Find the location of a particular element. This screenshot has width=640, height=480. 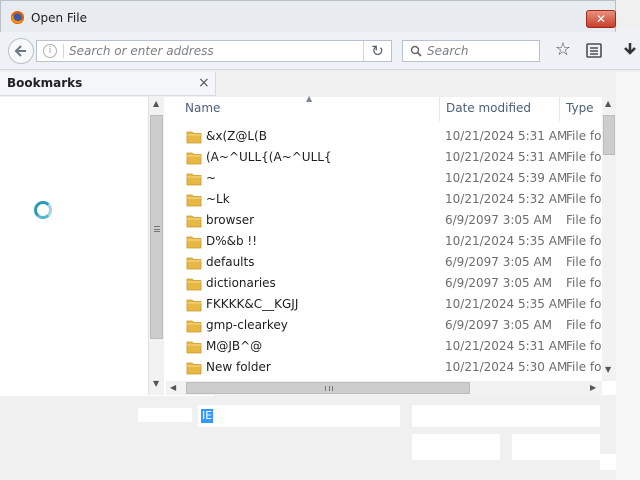

file-row: ~10/21/2024 5:39 AM File fol is located at coordinates (384, 179).